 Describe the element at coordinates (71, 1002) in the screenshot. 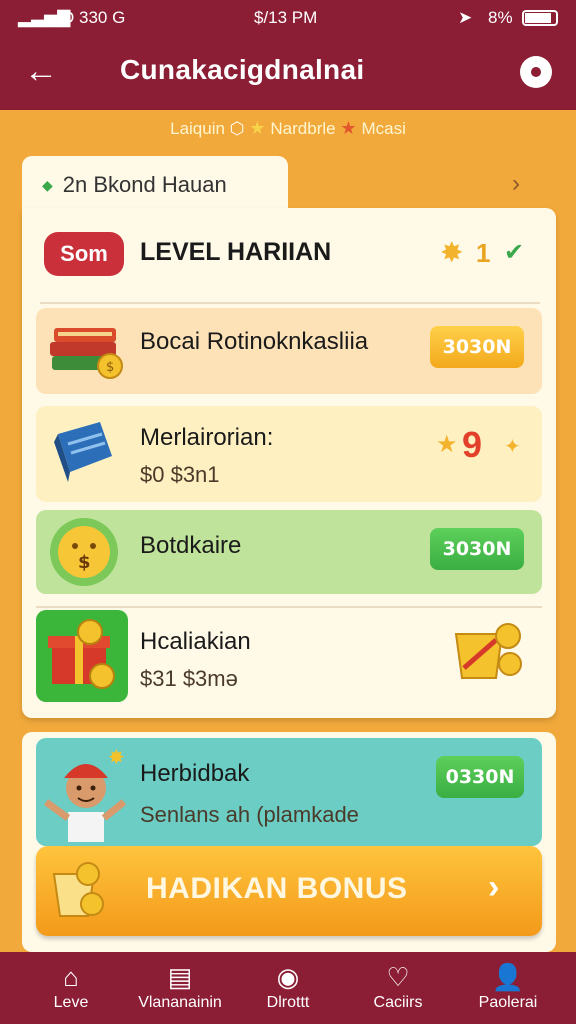

I see `nav-label: Leve` at that location.